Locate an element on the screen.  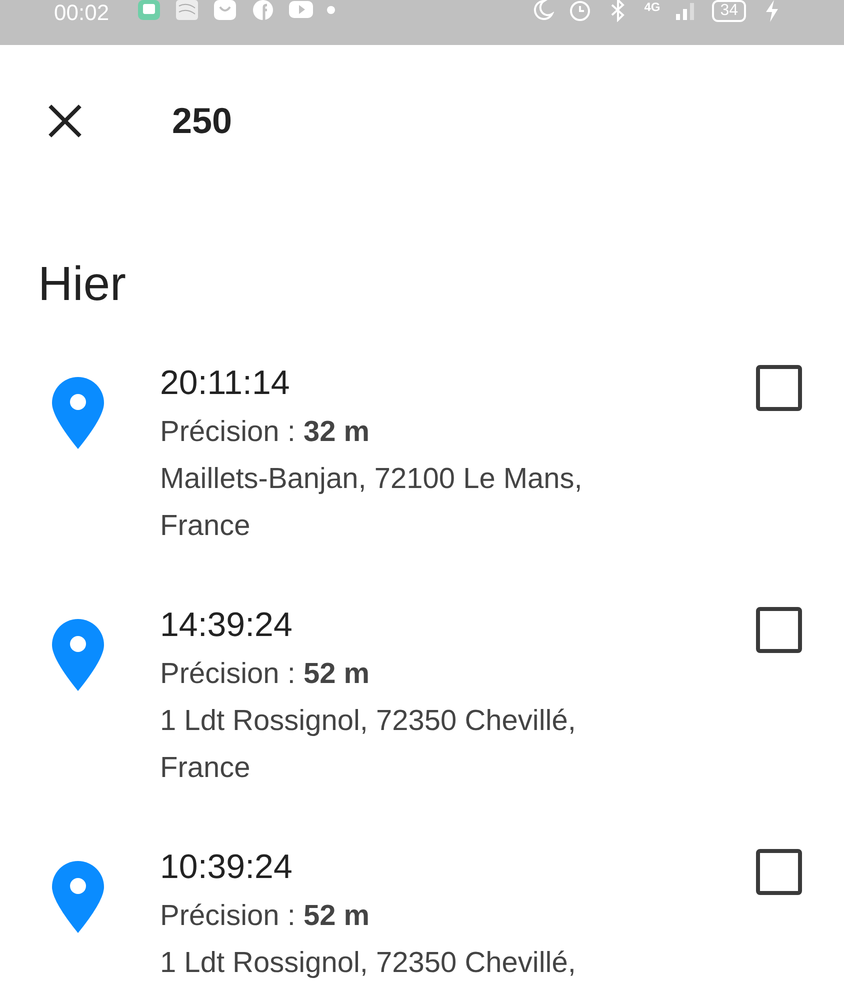
battery-level: 34 is located at coordinates (729, 11).